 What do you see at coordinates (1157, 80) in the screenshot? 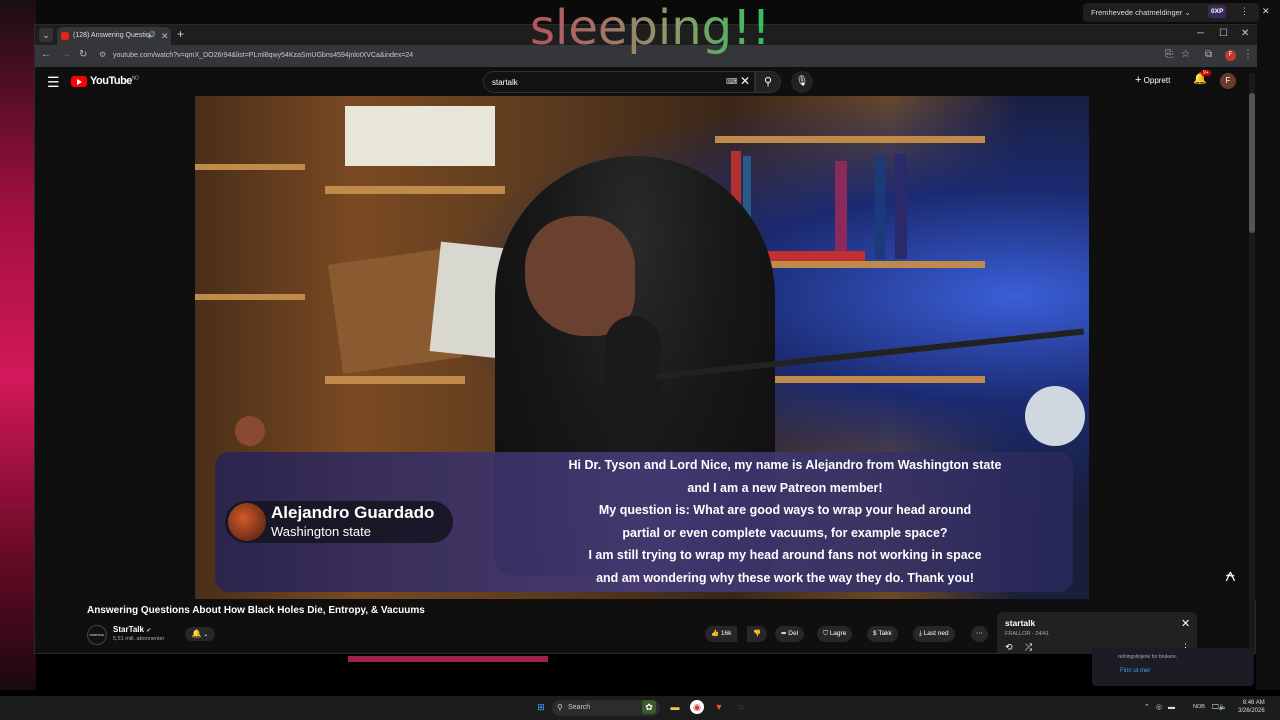
I see `create-label: Opprett` at bounding box center [1157, 80].